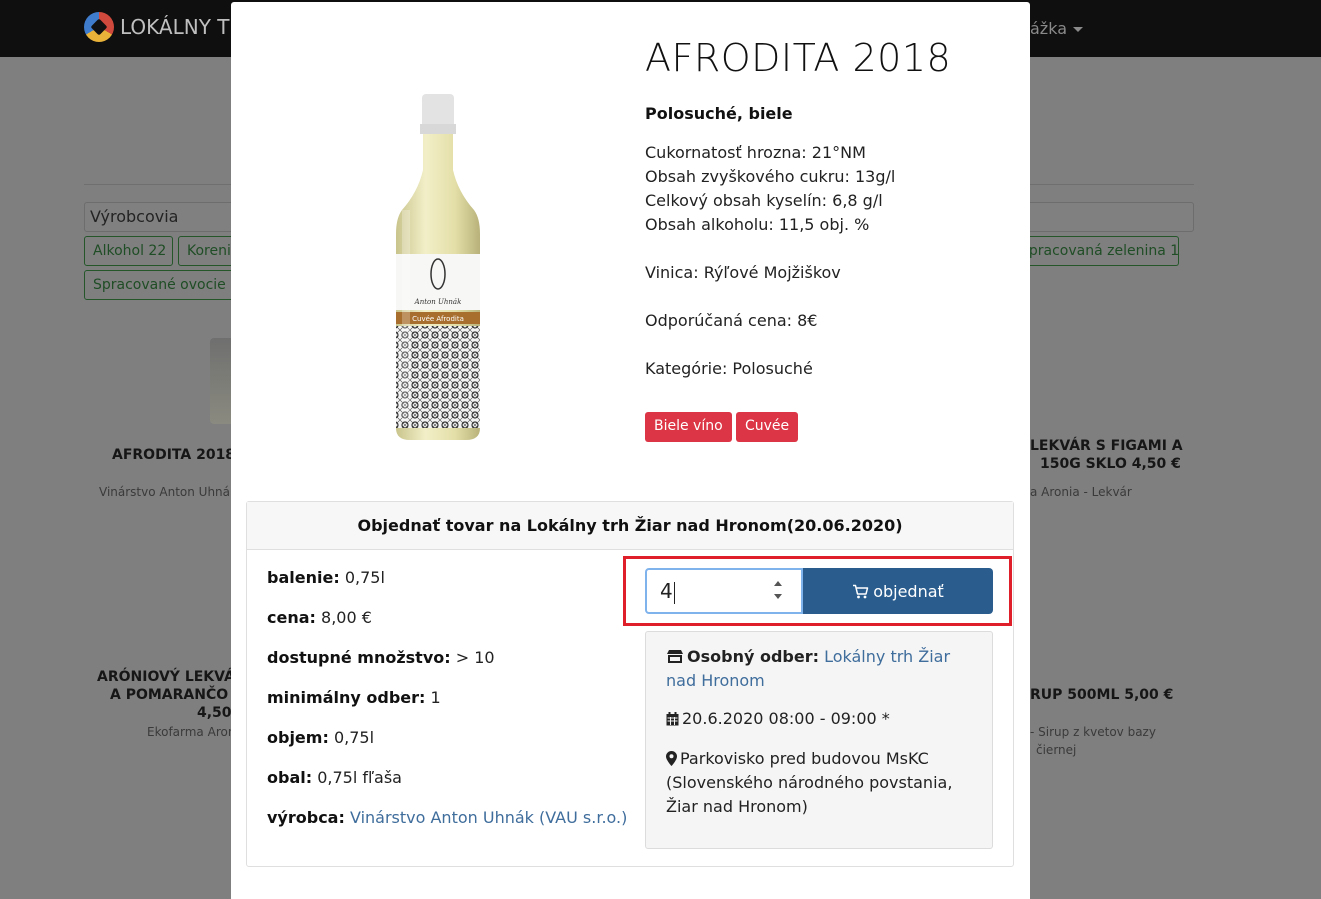 The image size is (1321, 899). I want to click on product-card-producer: Ekofarma Aron, so click(191, 732).